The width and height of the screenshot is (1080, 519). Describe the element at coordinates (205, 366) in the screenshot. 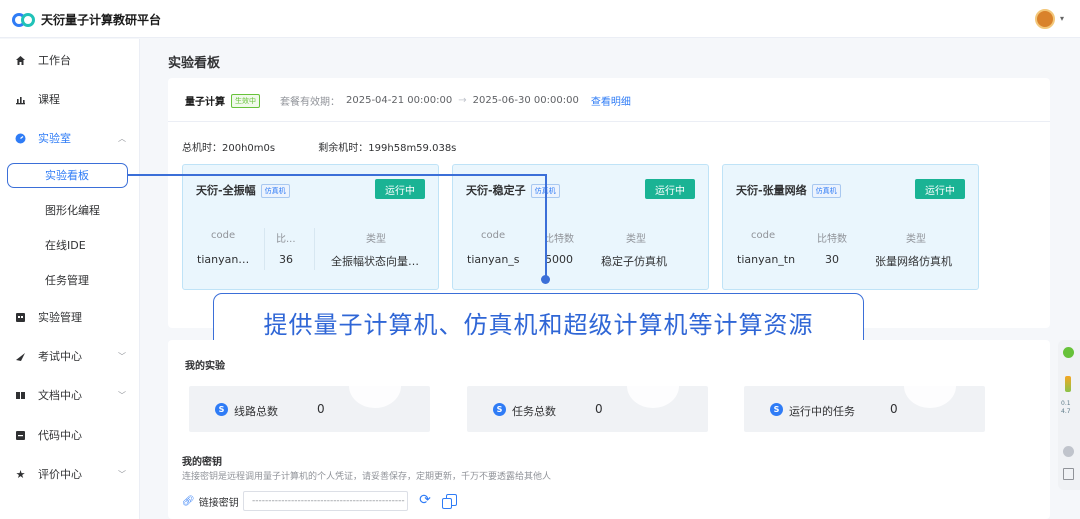

I see `section-title: 我的实验` at that location.